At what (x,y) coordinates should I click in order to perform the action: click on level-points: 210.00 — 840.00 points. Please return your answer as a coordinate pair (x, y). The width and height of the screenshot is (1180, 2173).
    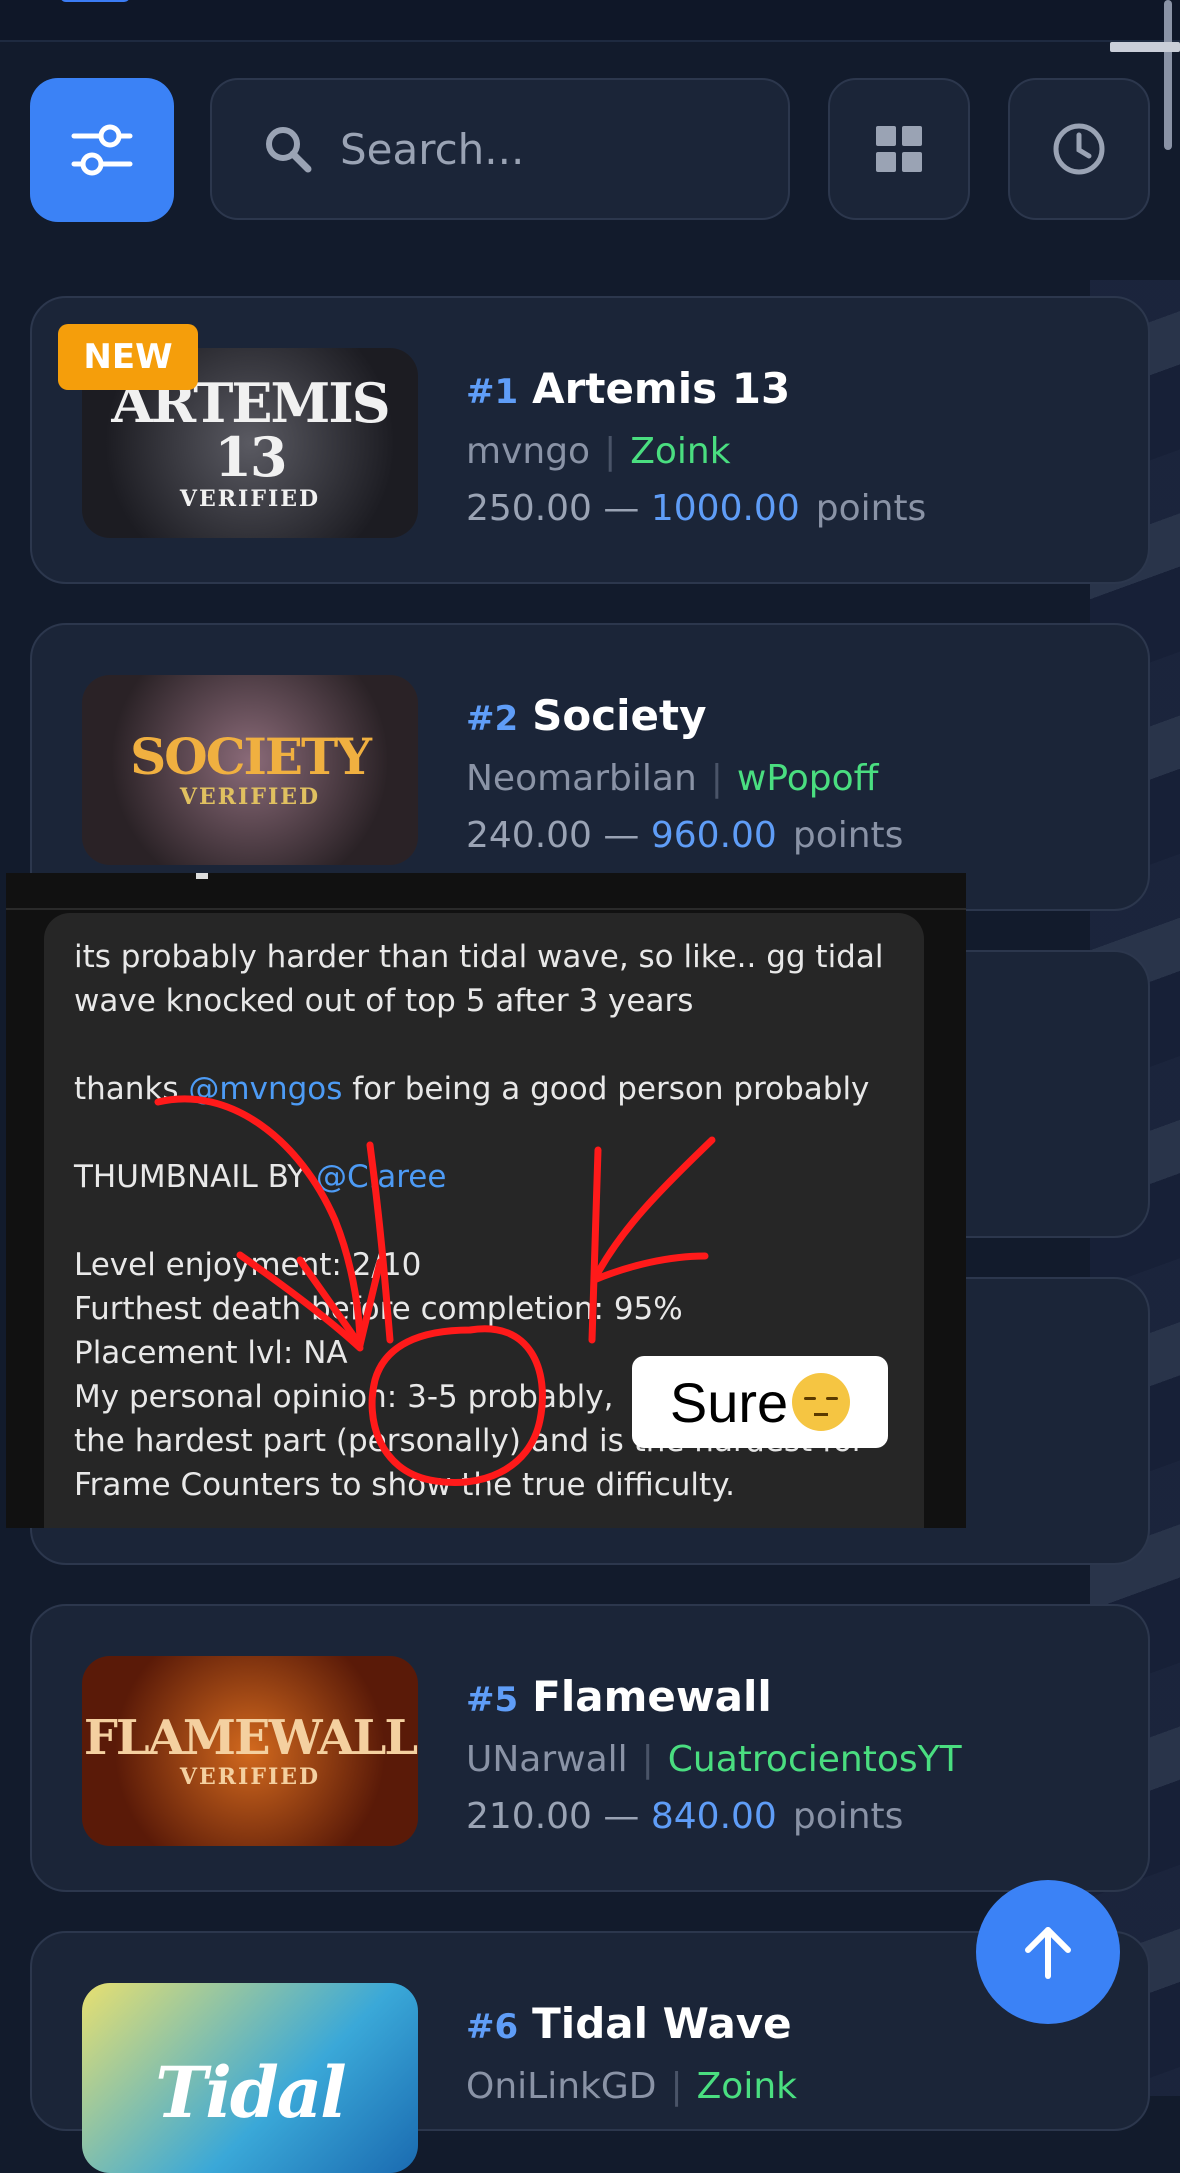
    Looking at the image, I should click on (714, 1816).